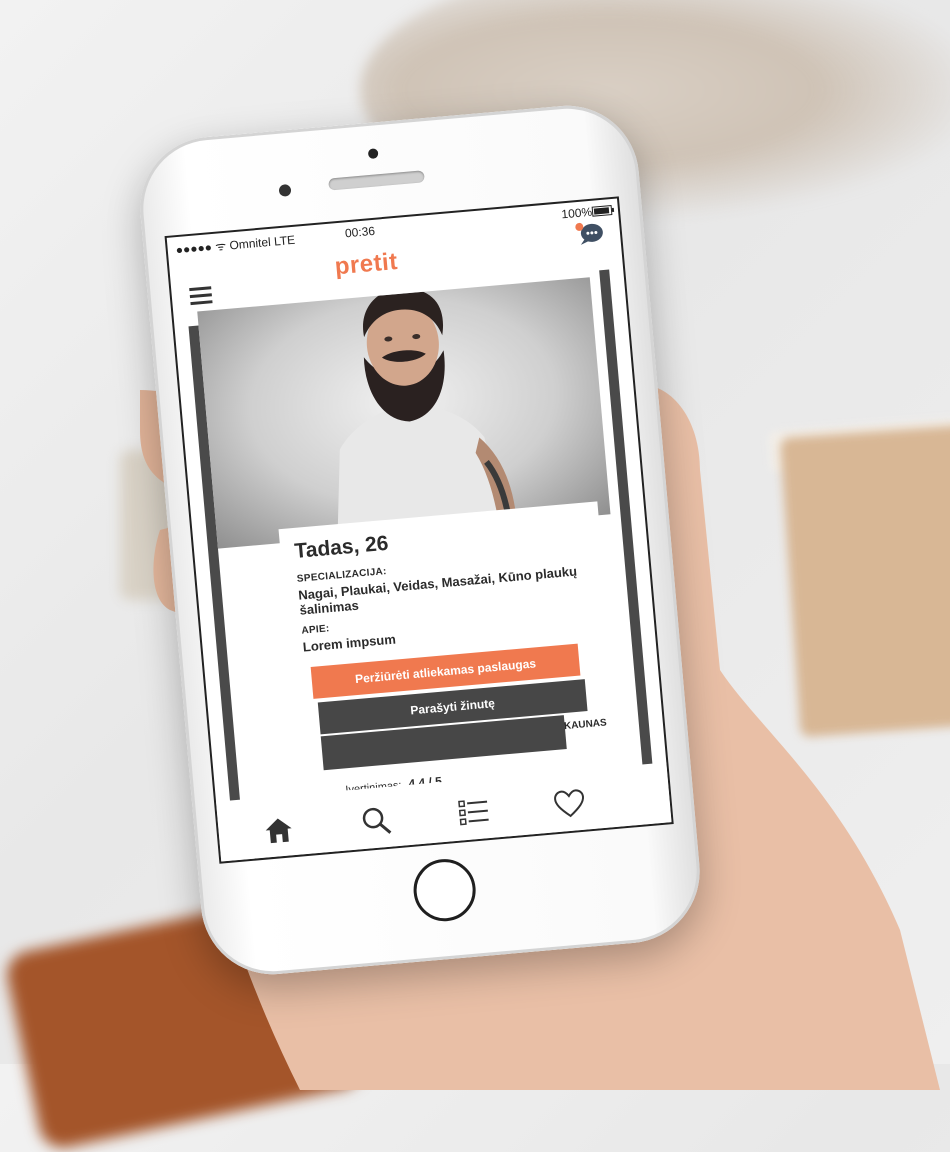 This screenshot has height=1152, width=950. Describe the element at coordinates (341, 547) in the screenshot. I see `profile-name: Tadas, 26` at that location.